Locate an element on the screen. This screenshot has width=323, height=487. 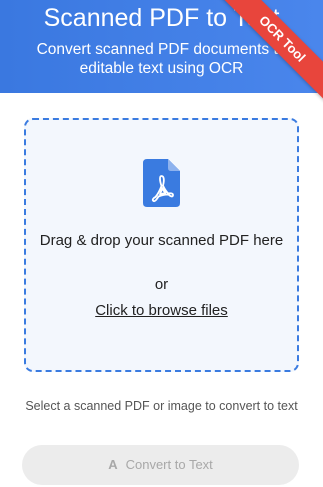
or-separator: or is located at coordinates (161, 284).